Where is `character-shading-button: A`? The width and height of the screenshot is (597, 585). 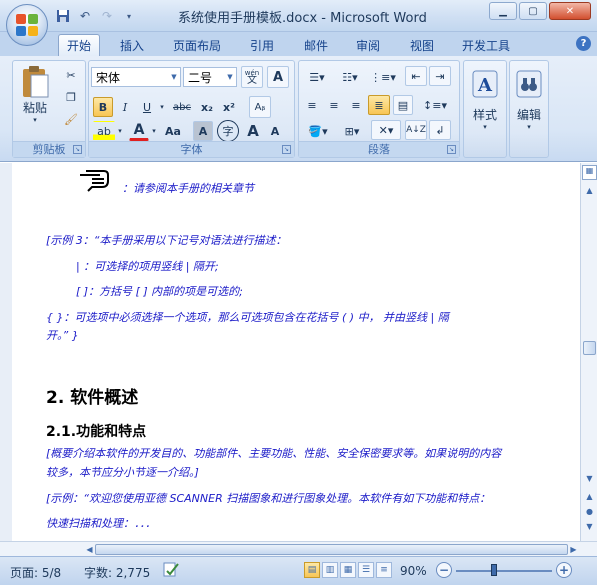
character-shading-button: A is located at coordinates (203, 131).